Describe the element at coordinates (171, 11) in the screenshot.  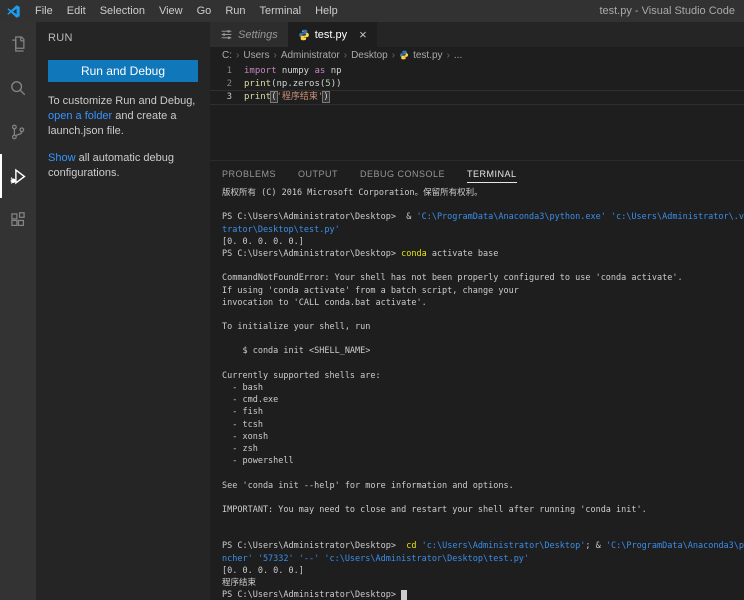
I see `menu-view: View` at that location.